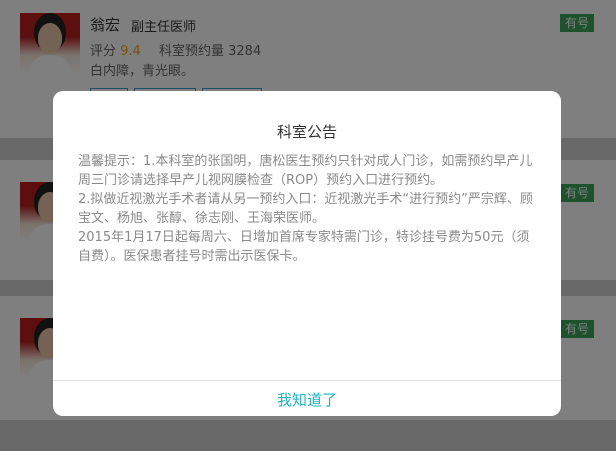 Image resolution: width=616 pixels, height=451 pixels. I want to click on dialog-footer: 我知道了, so click(307, 398).